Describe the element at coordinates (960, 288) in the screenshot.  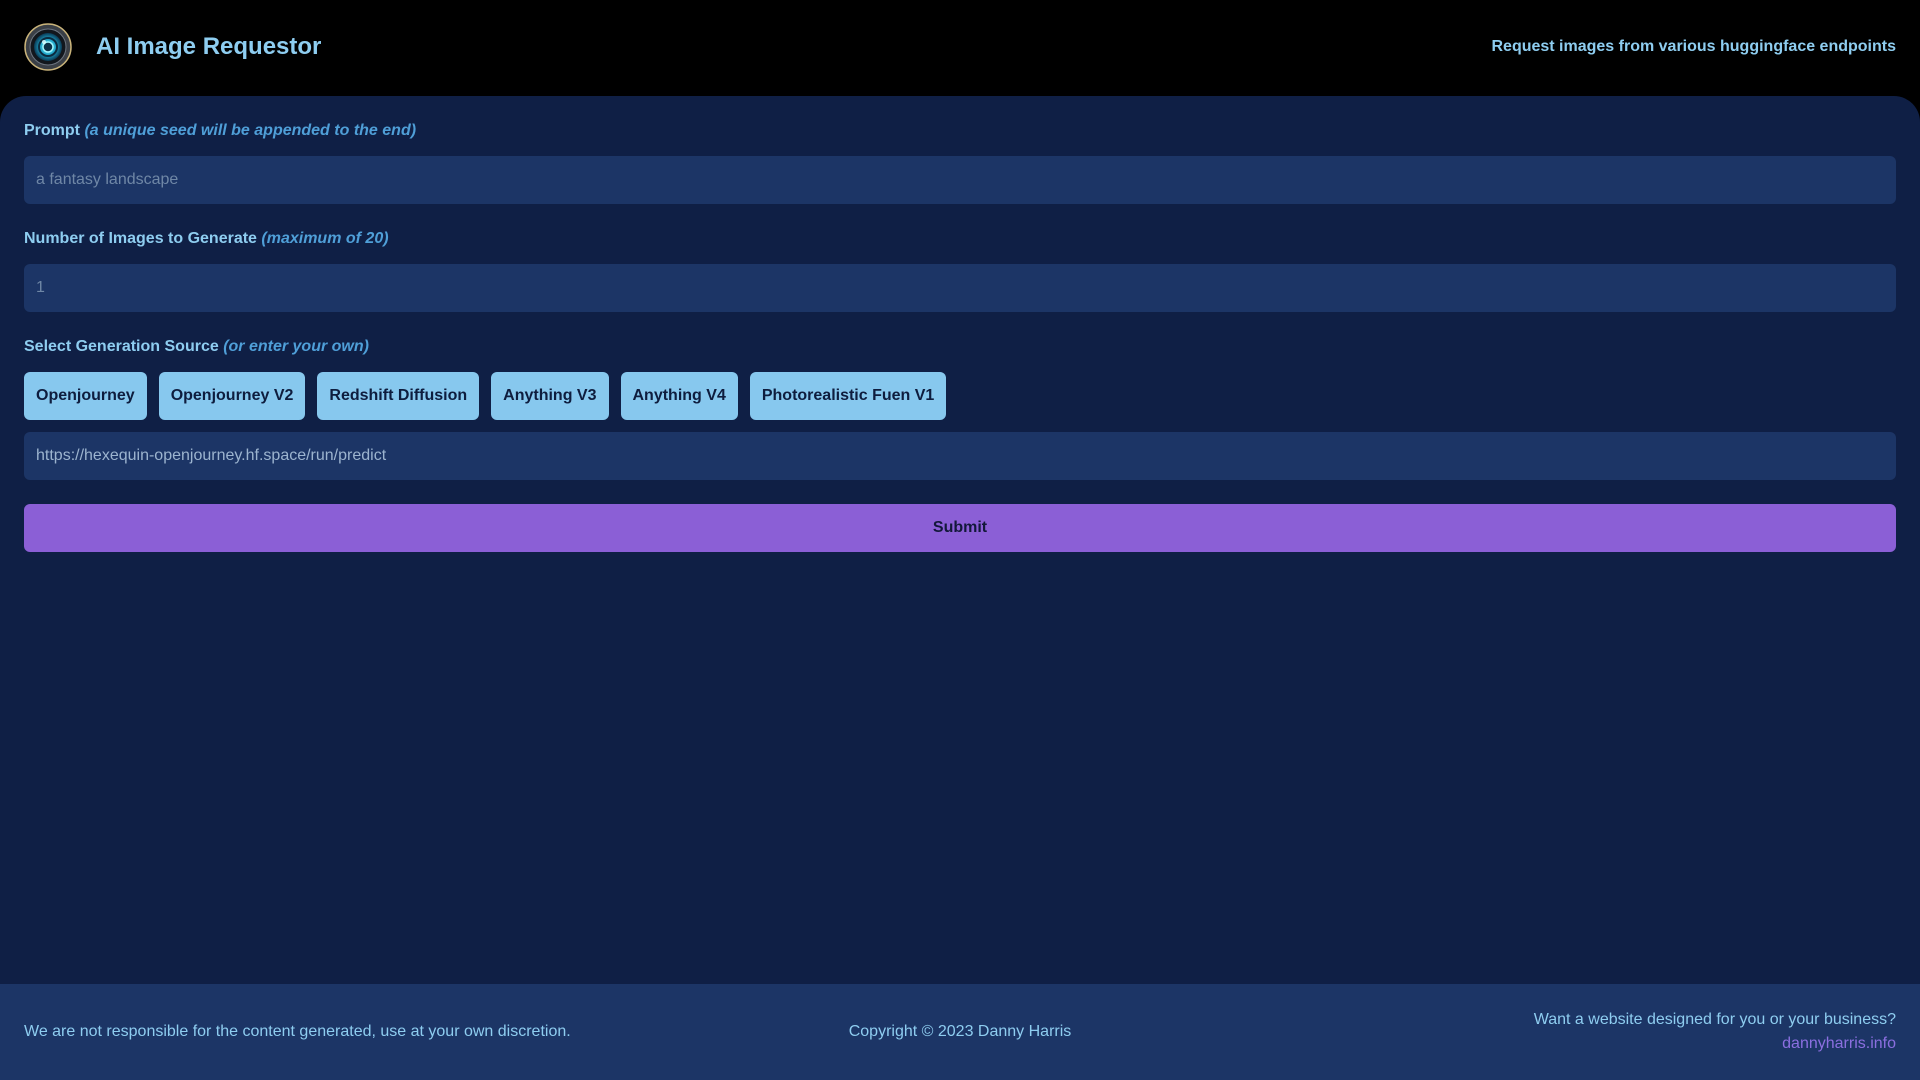
I see `image-count-input` at that location.